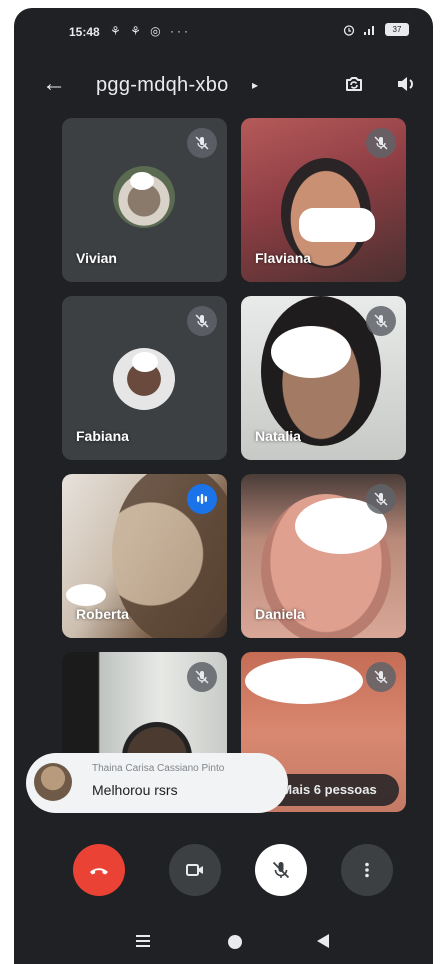 Image resolution: width=447 pixels, height=964 pixels. I want to click on meeting-code: pgg-mdqh-xbo, so click(162, 85).